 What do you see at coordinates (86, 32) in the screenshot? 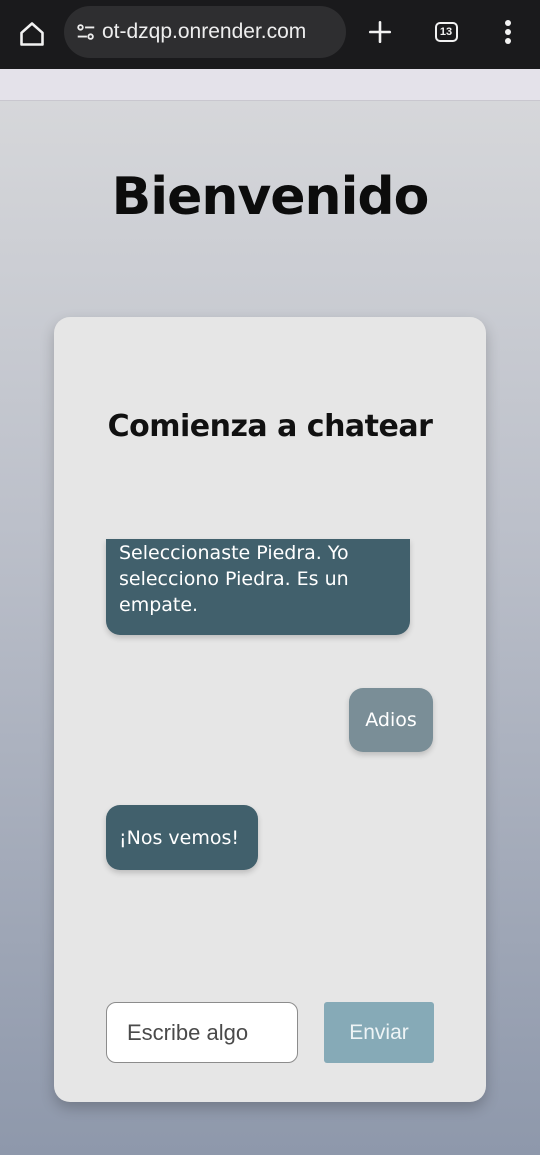
I see `site-settings-icon` at bounding box center [86, 32].